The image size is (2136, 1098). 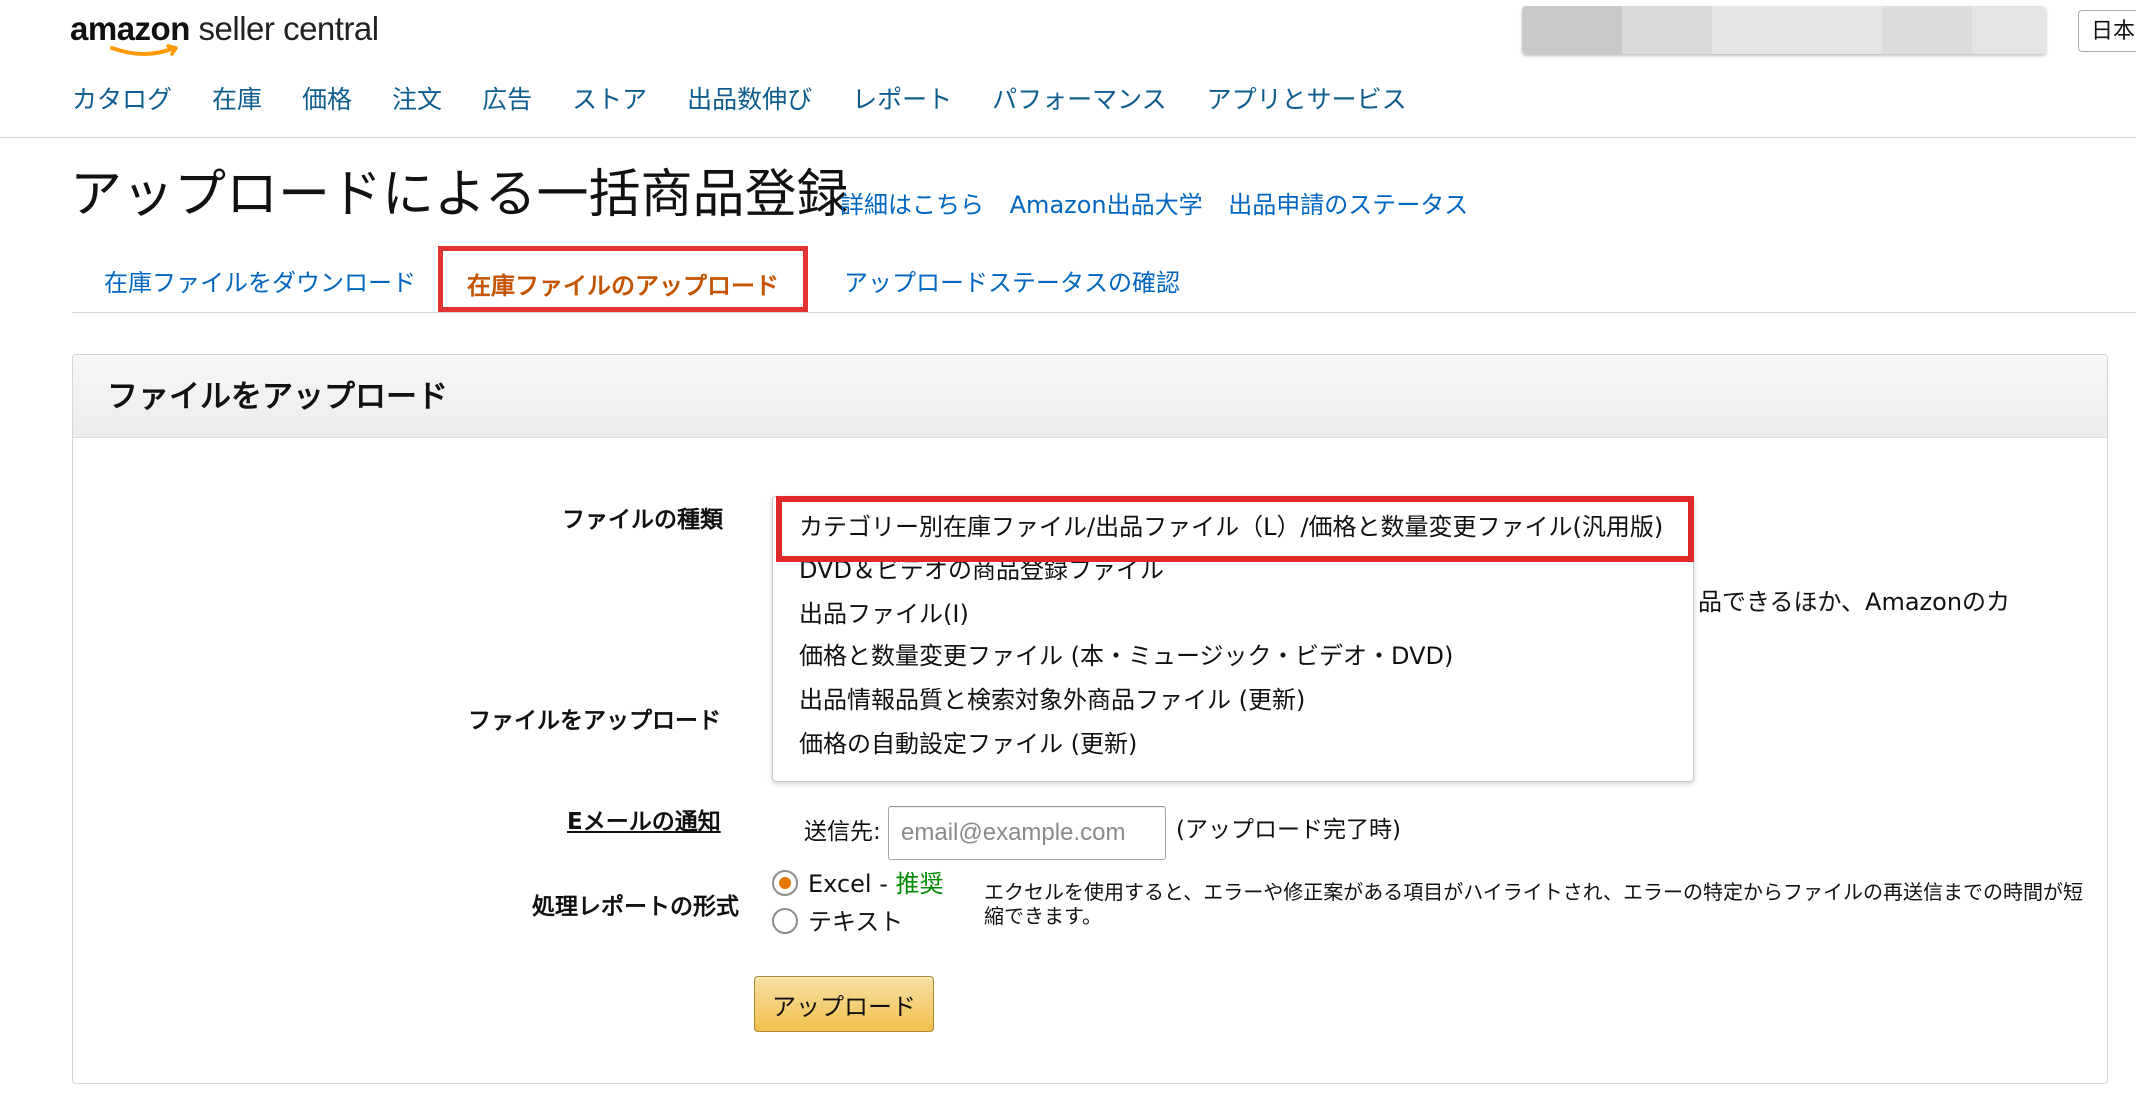 I want to click on report-format-label: 処理レポートの形式, so click(x=635, y=907).